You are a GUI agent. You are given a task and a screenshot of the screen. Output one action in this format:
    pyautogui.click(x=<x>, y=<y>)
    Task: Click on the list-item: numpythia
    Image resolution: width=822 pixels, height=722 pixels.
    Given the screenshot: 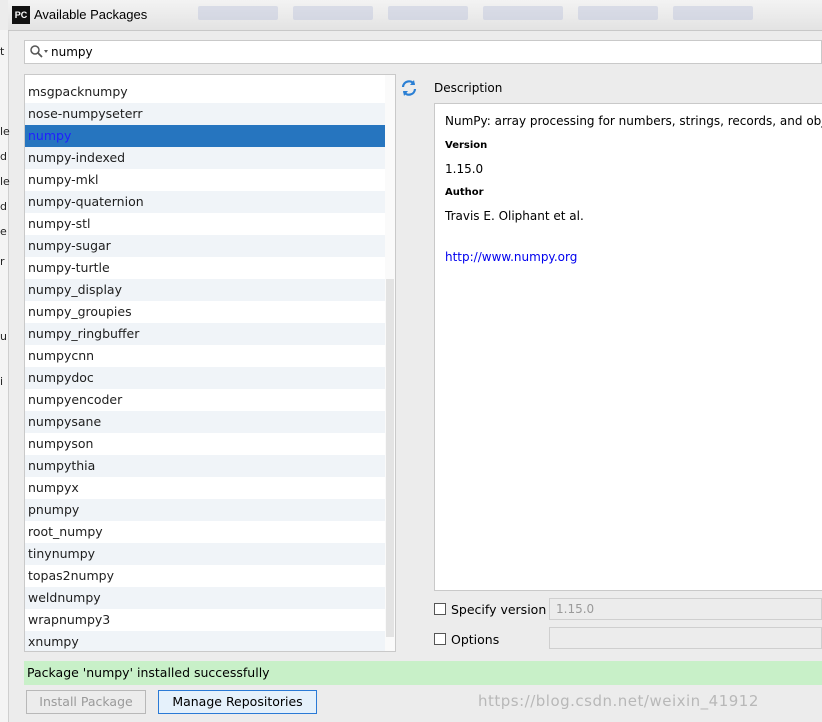 What is the action you would take?
    pyautogui.click(x=205, y=466)
    